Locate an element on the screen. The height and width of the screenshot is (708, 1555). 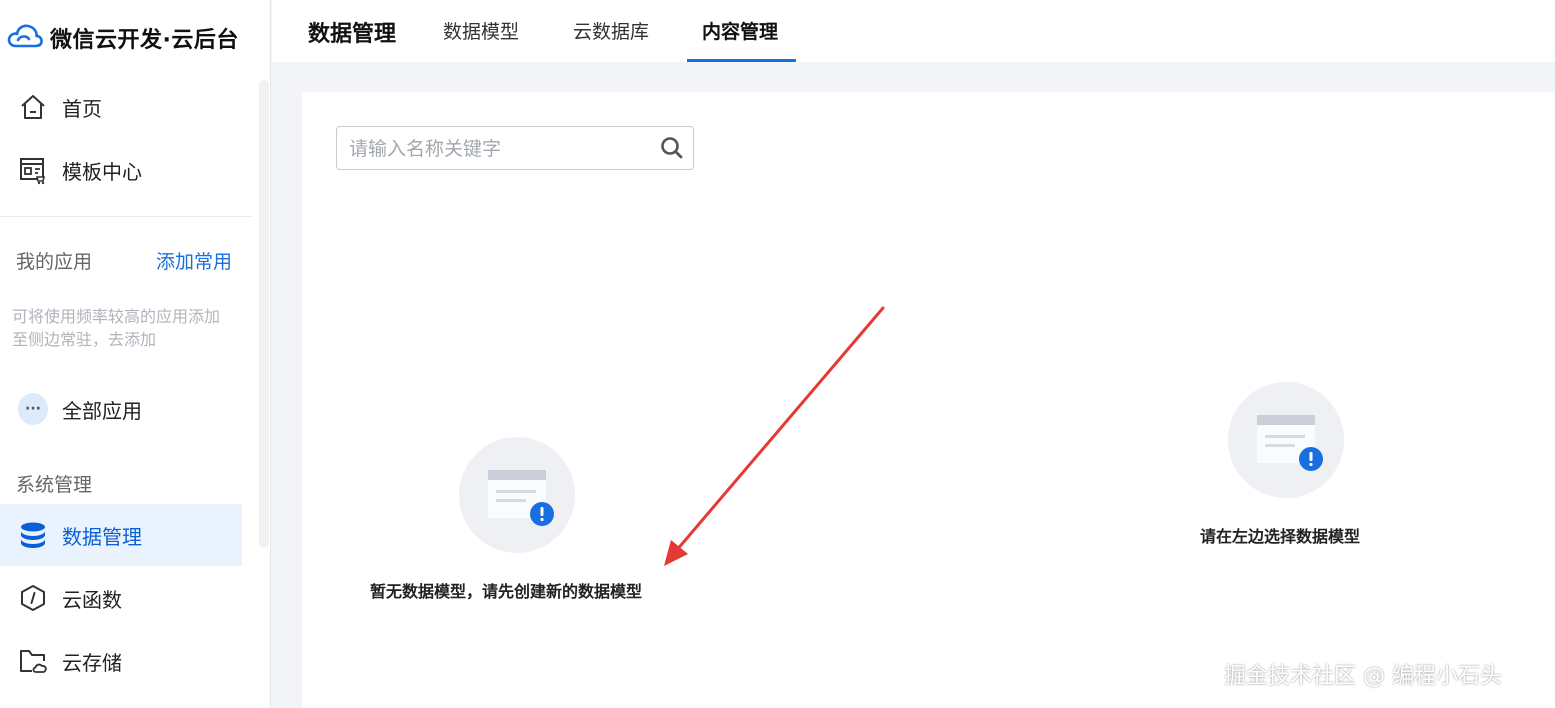
template-store-icon is located at coordinates (33, 170).